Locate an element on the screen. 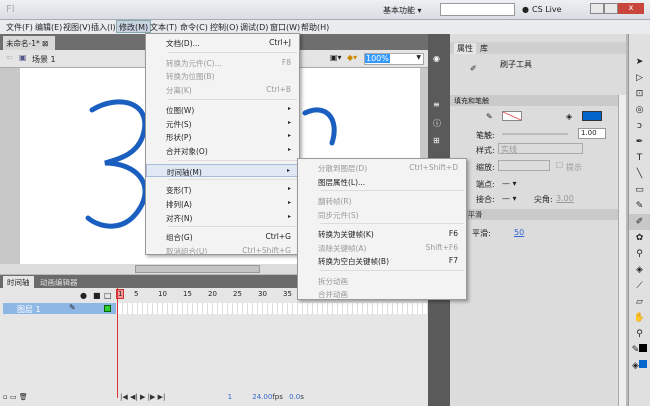  hint-checkbox: ☐ is located at coordinates (559, 165).